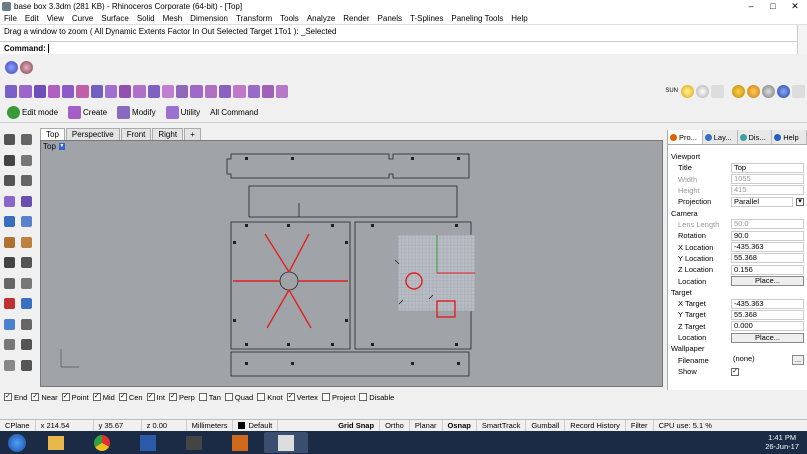 Image resolution: width=807 pixels, height=454 pixels. I want to click on osnap-point: ✓ Point, so click(75, 397).